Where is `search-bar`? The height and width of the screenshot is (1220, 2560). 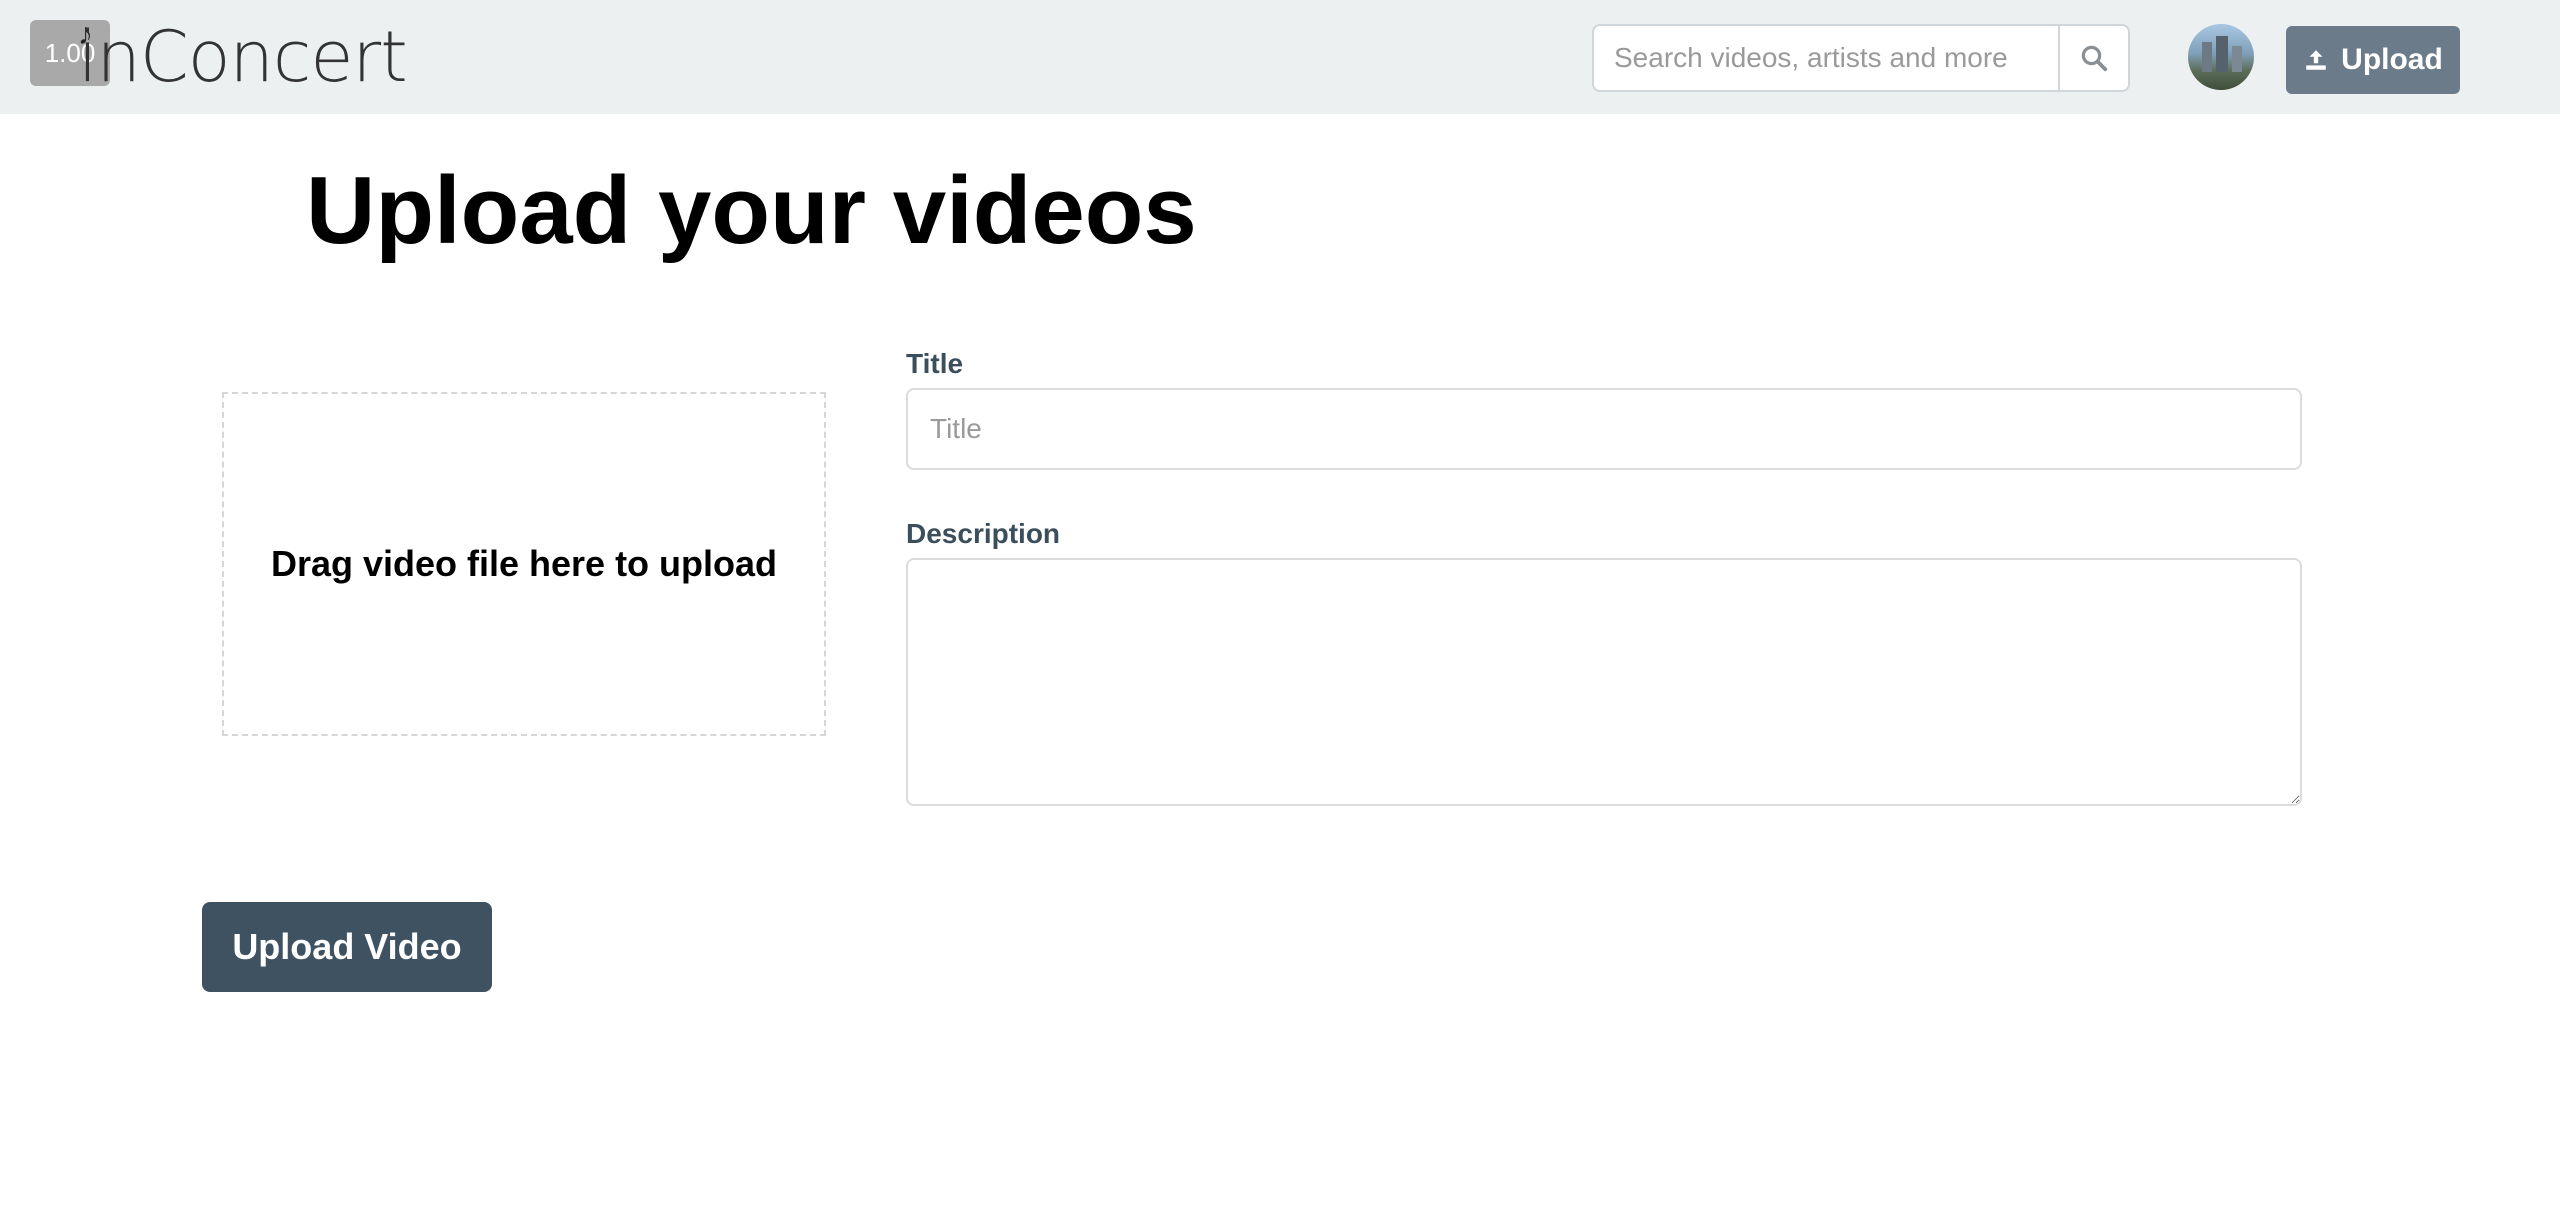
search-bar is located at coordinates (1861, 58).